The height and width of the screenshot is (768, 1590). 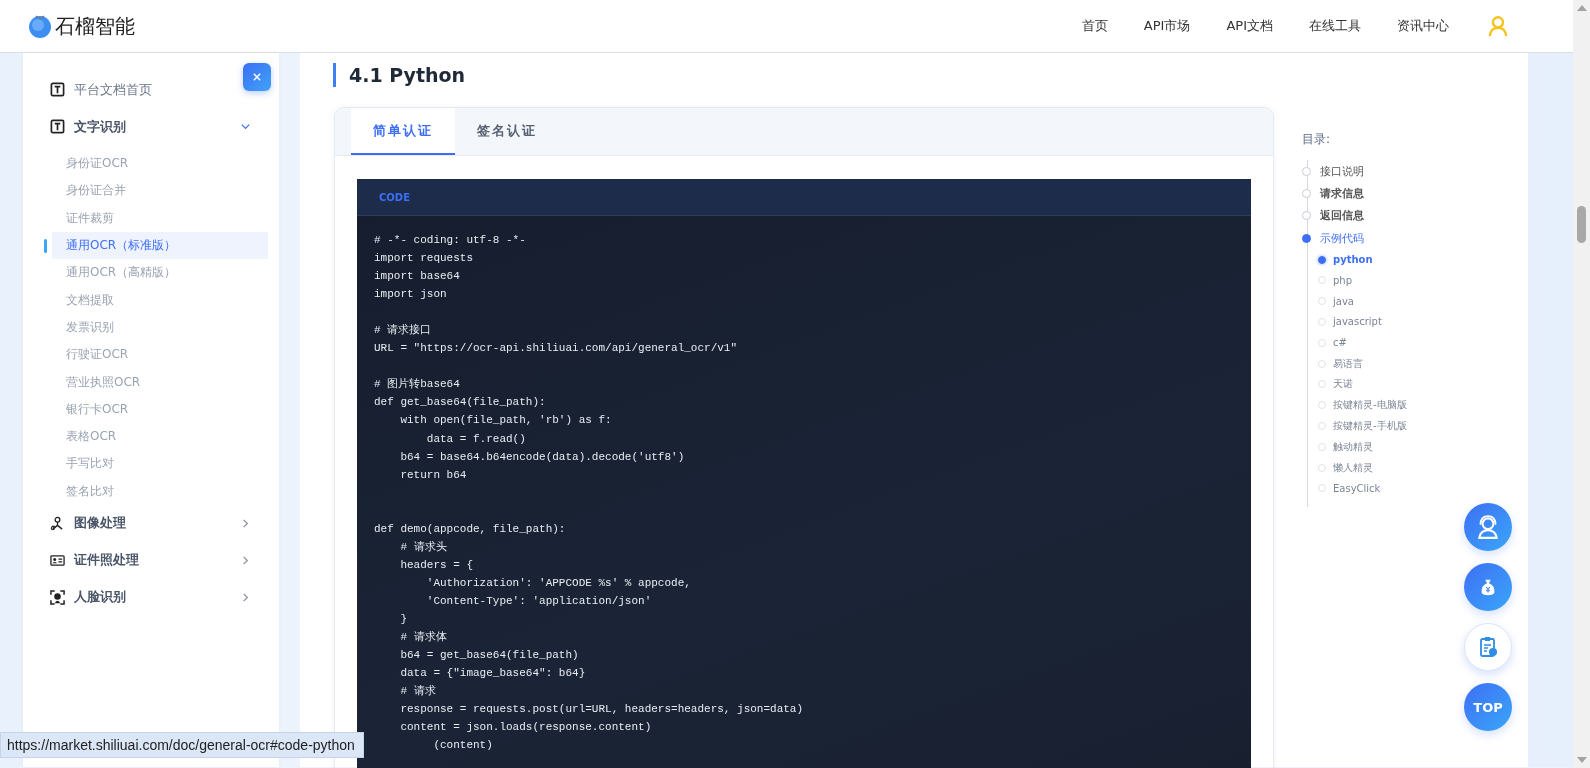 What do you see at coordinates (394, 197) in the screenshot?
I see `code-label: CODE` at bounding box center [394, 197].